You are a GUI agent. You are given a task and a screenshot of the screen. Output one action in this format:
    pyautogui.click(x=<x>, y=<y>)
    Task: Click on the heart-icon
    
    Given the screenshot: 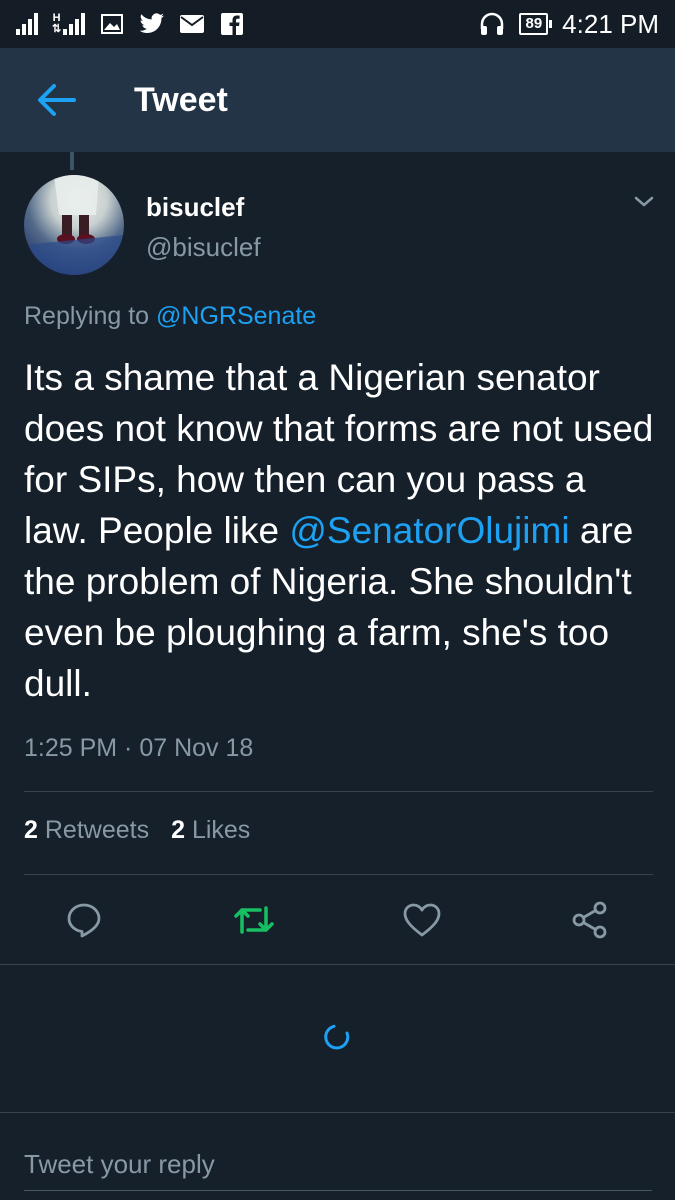 What is the action you would take?
    pyautogui.click(x=422, y=920)
    